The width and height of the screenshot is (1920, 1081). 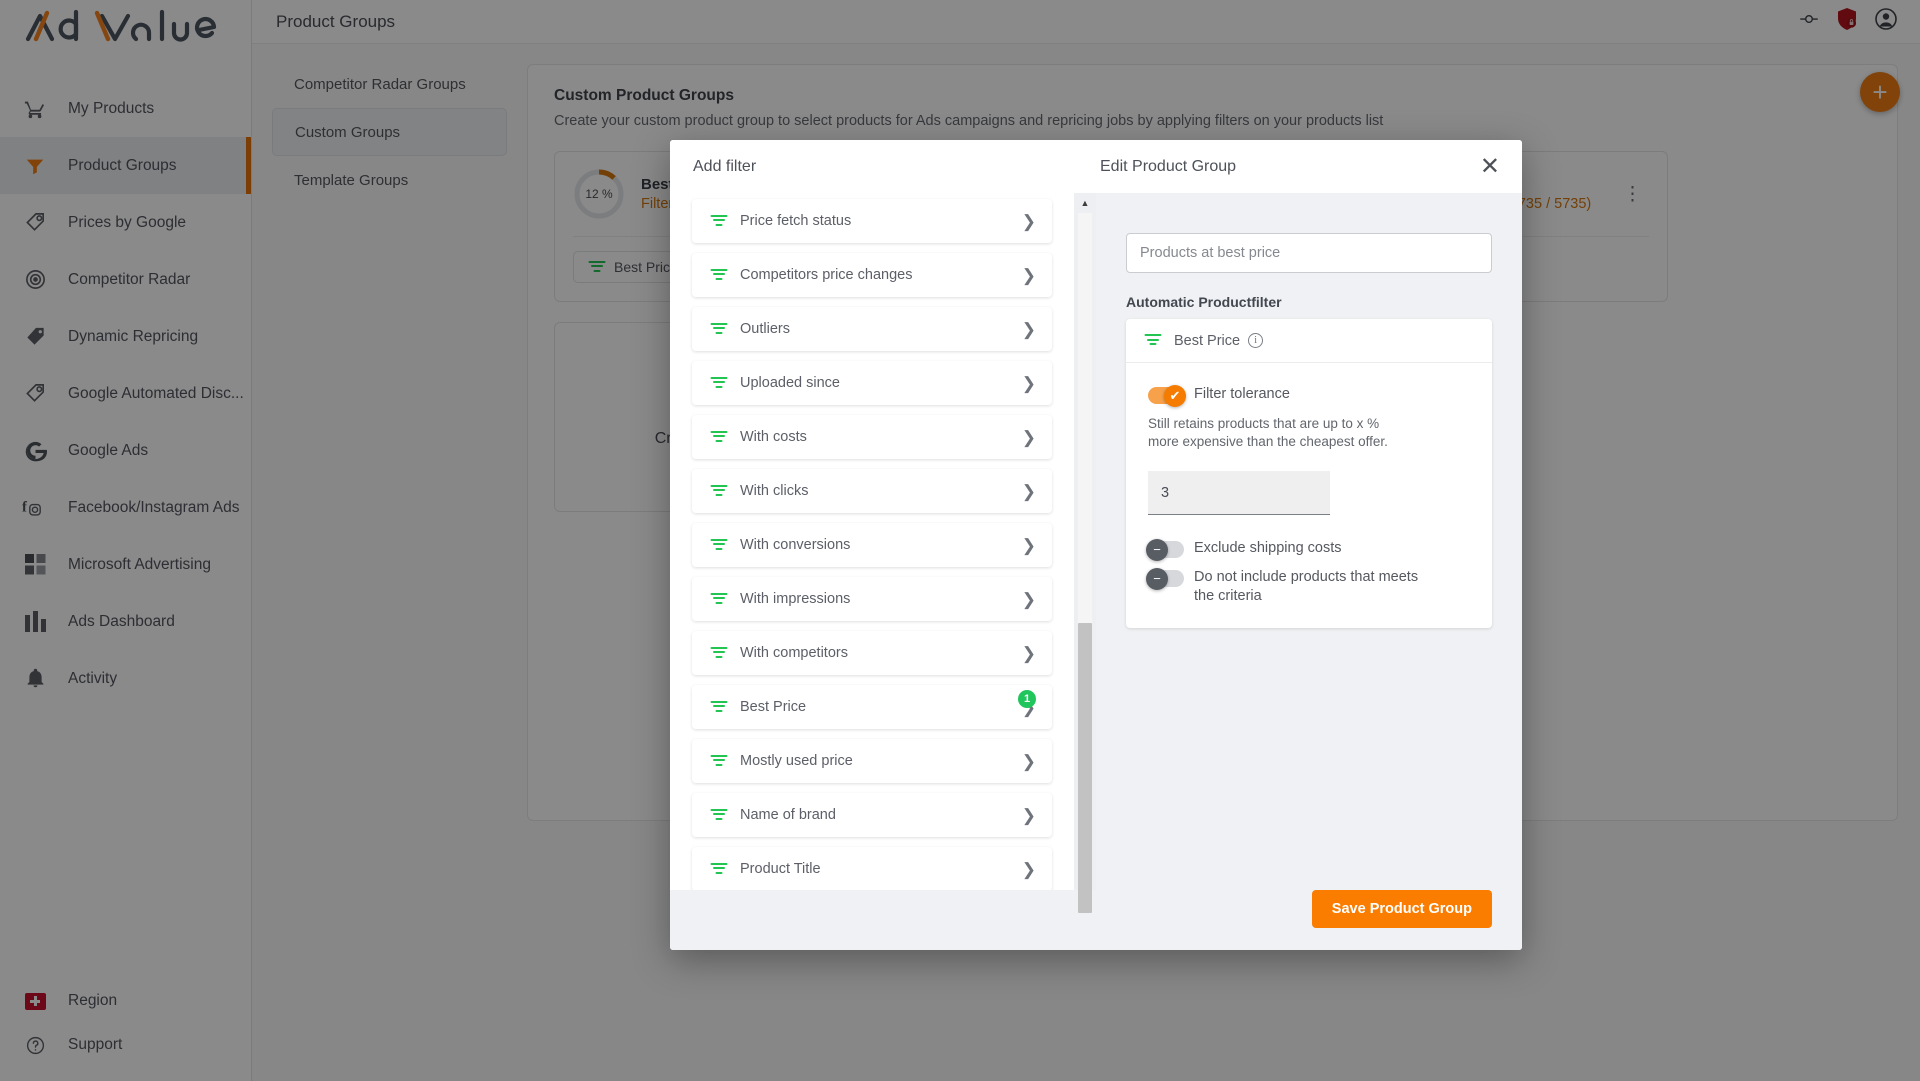 I want to click on modal-header: Add filter Edit Product Group ✕, so click(x=1096, y=166).